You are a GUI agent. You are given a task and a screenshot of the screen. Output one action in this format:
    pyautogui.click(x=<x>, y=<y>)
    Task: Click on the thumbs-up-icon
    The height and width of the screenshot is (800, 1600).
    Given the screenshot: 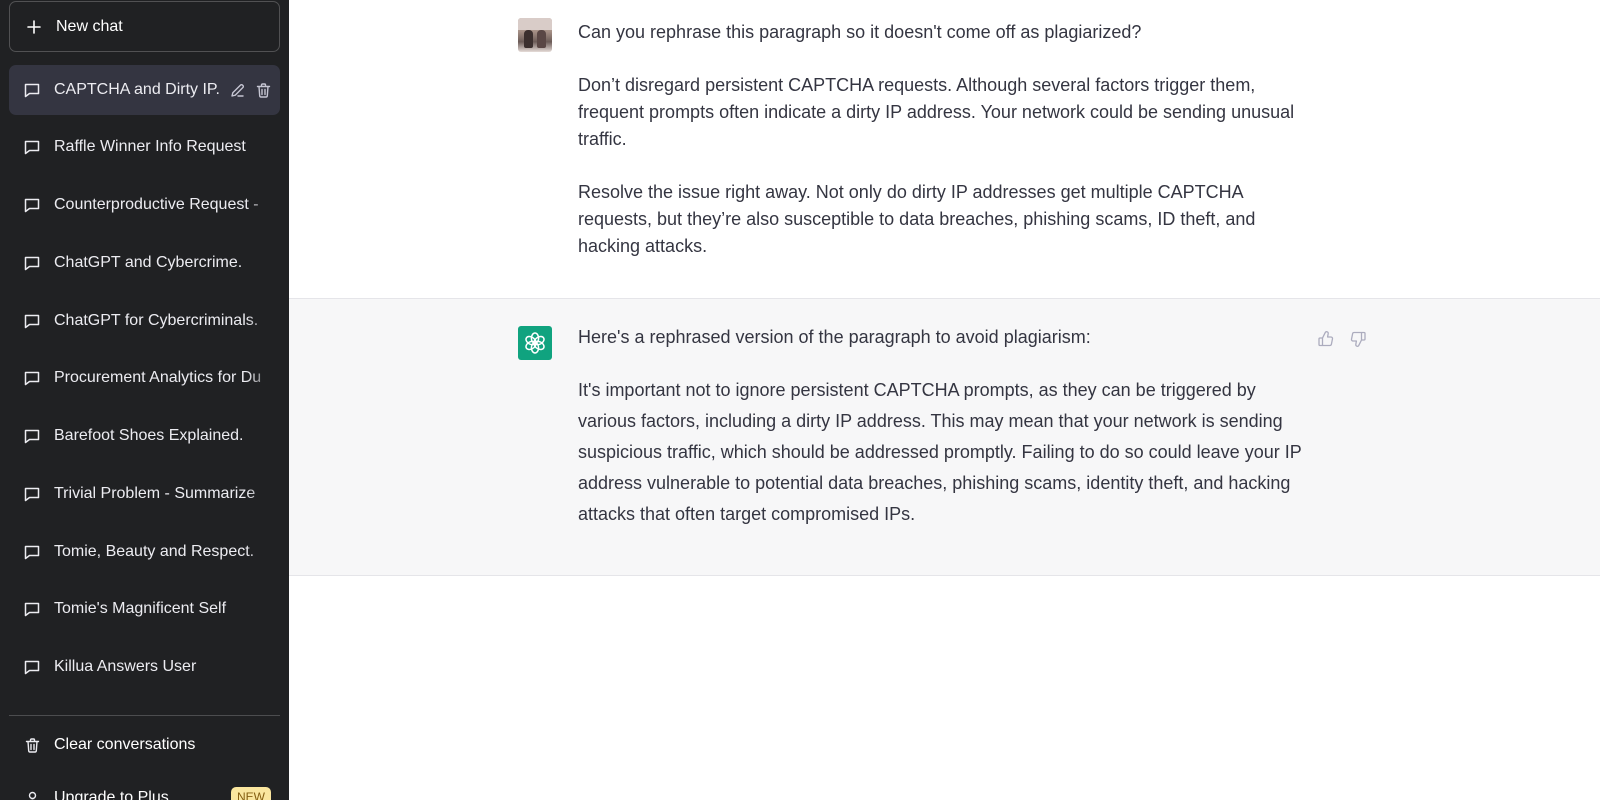 What is the action you would take?
    pyautogui.click(x=1326, y=339)
    